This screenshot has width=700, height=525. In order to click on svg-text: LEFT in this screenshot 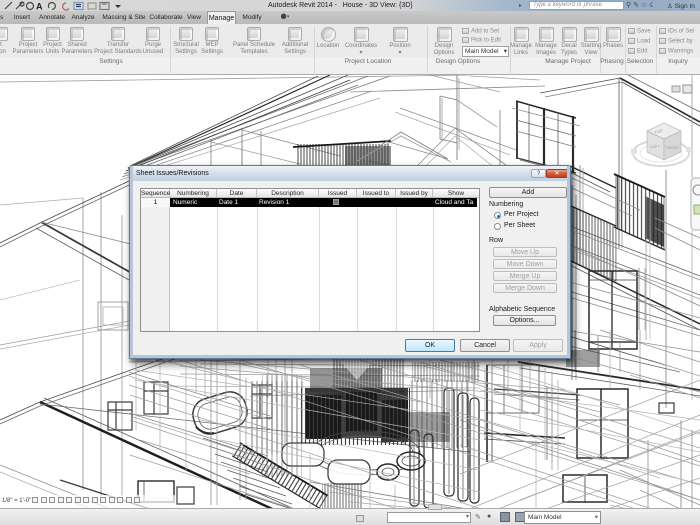, I will do `click(655, 146)`.